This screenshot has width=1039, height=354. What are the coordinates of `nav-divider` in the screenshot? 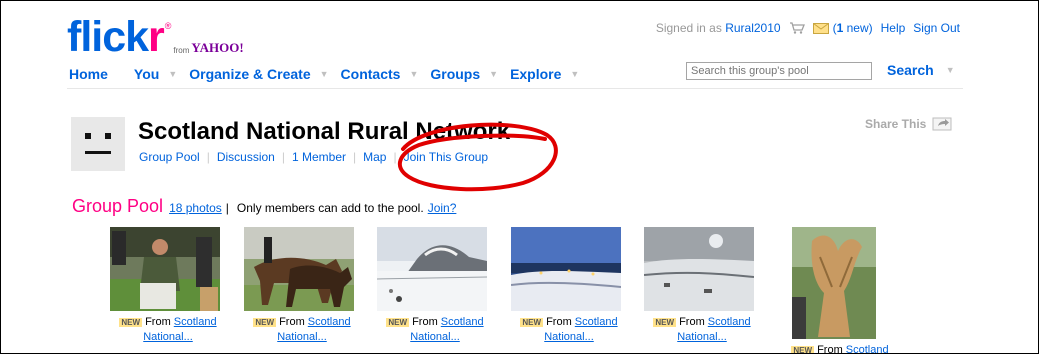 It's located at (515, 88).